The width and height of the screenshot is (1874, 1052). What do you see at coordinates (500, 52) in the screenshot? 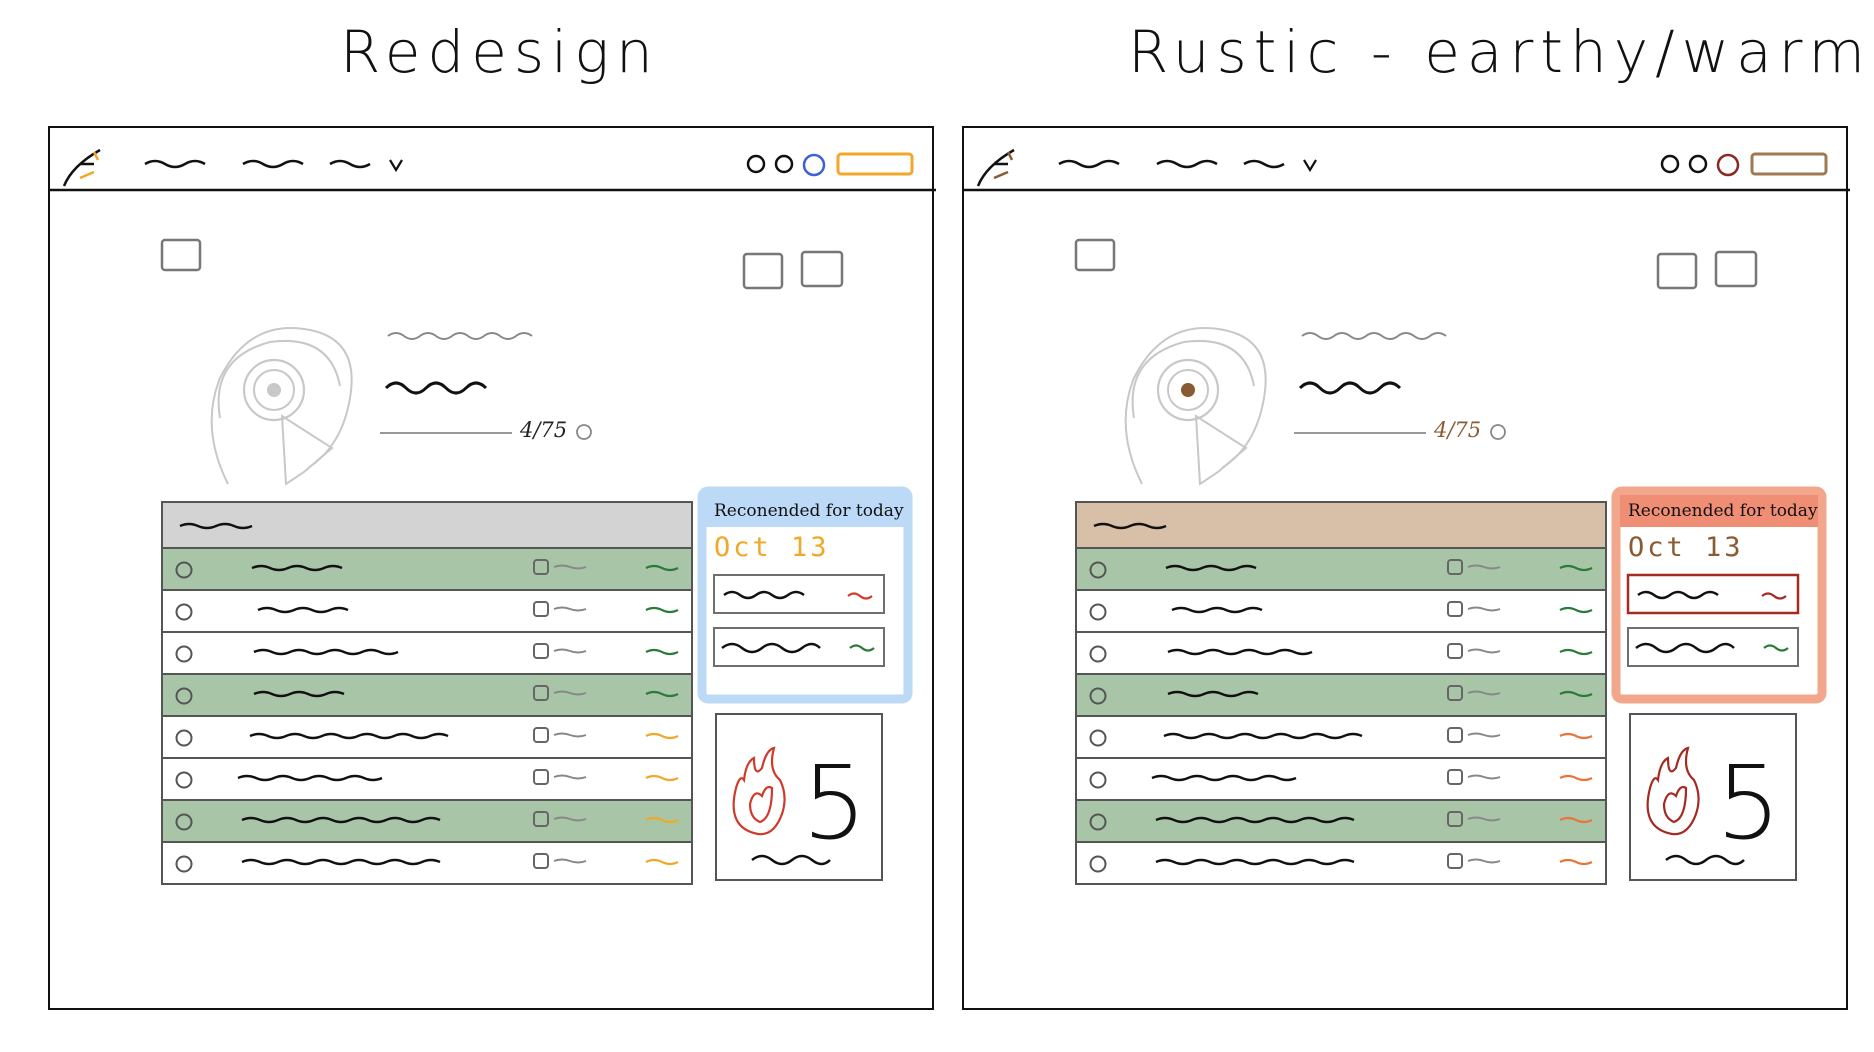
I see `panel-title-redesign: Redesign` at bounding box center [500, 52].